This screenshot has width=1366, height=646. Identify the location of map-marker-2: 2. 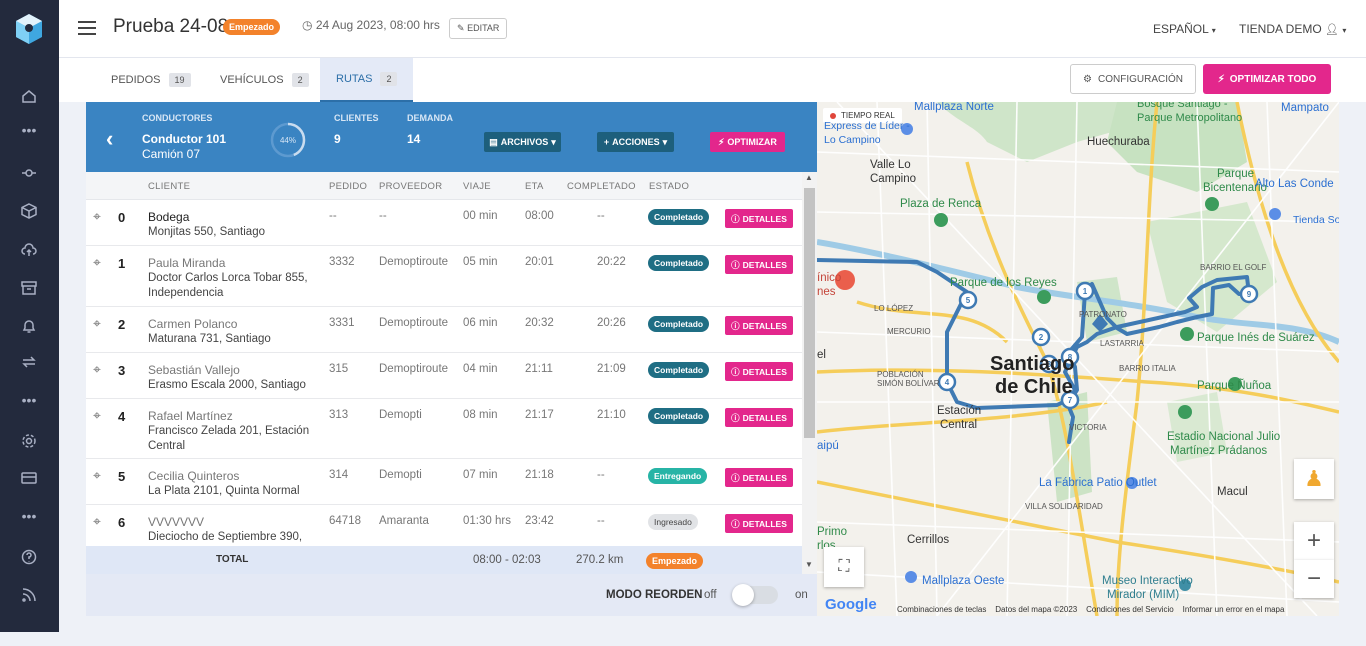
(1041, 337).